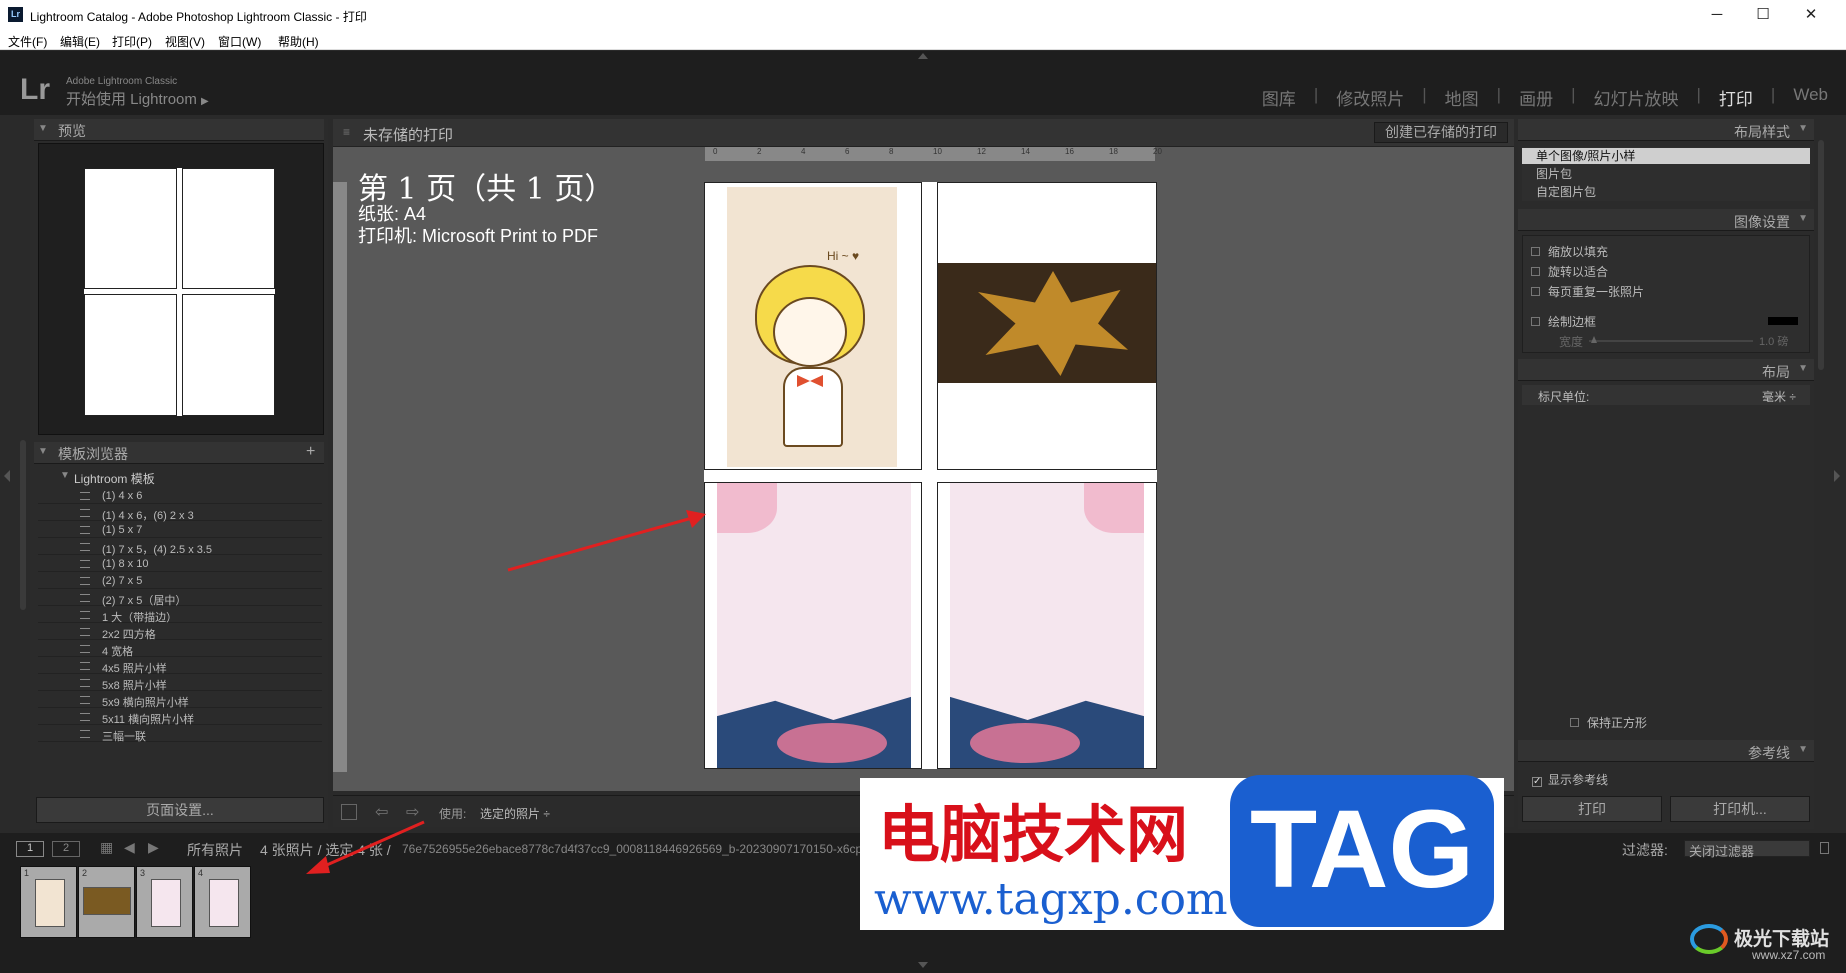 This screenshot has height=973, width=1846. I want to click on template-item: (2) 7 x 5, so click(180, 580).